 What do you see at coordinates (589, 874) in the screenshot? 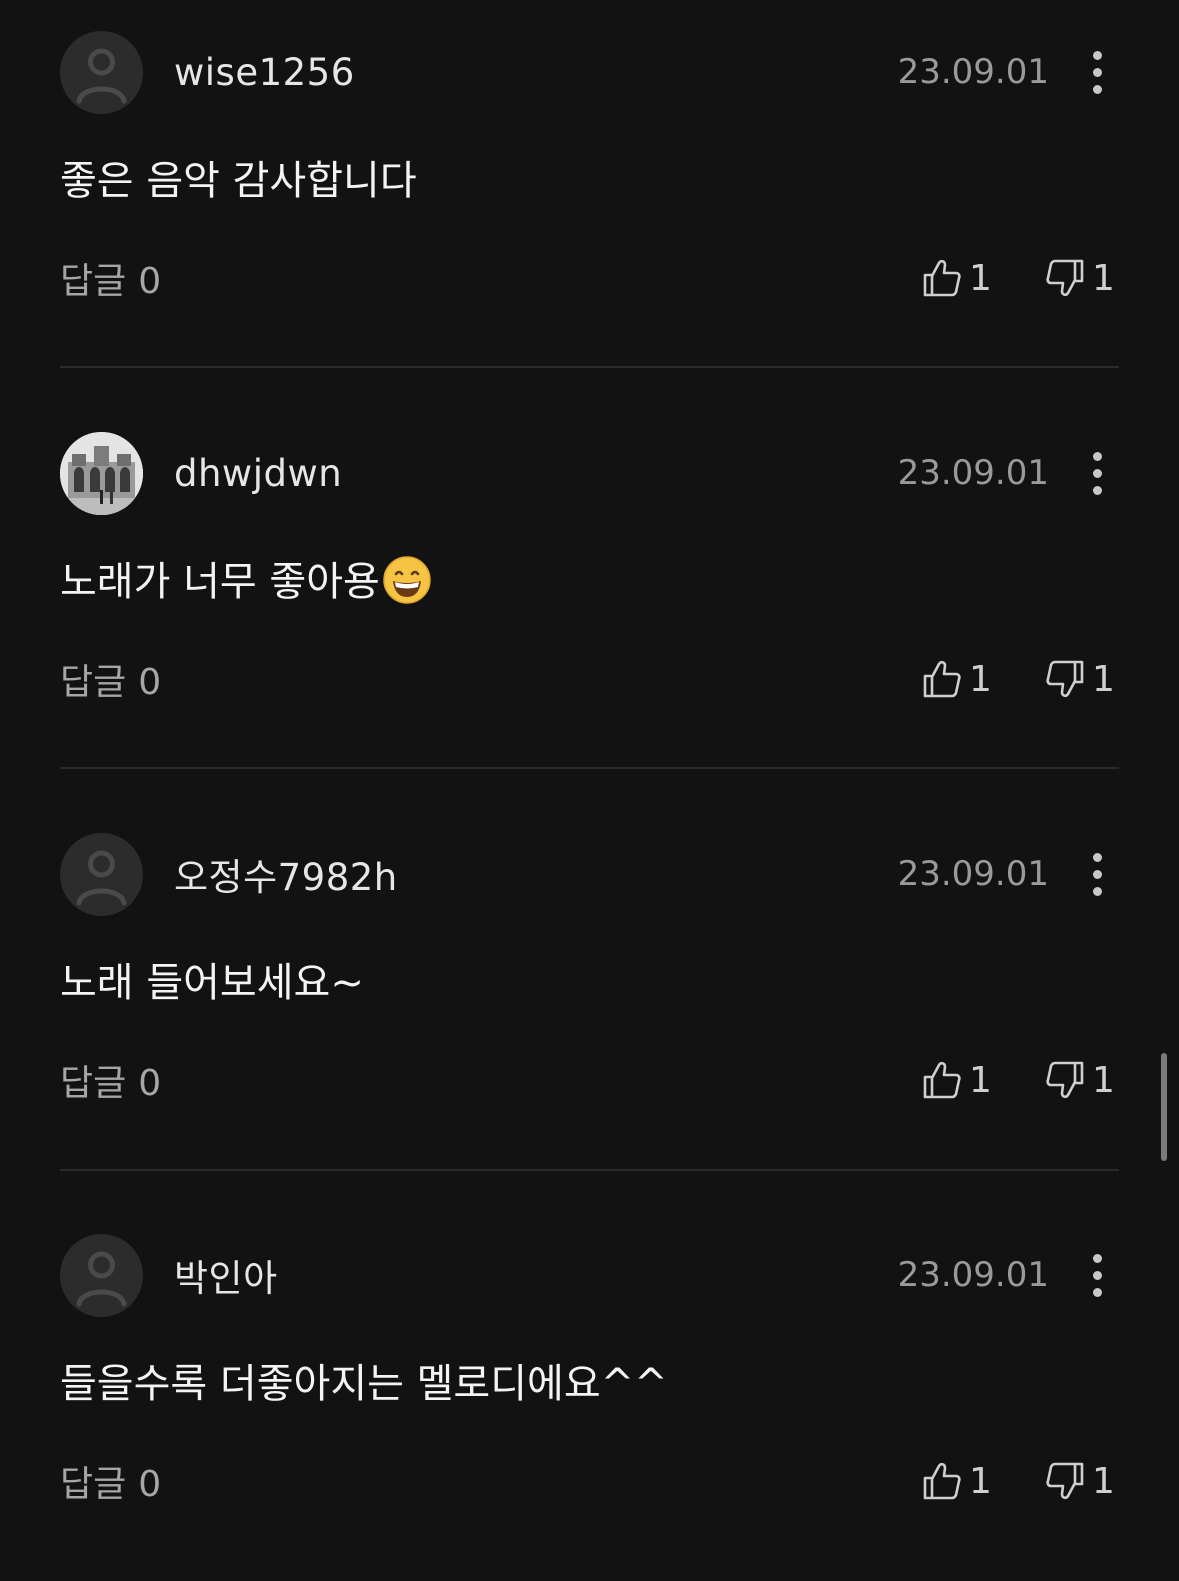
I see `comment-header: 오정수7982h 23.09.01` at bounding box center [589, 874].